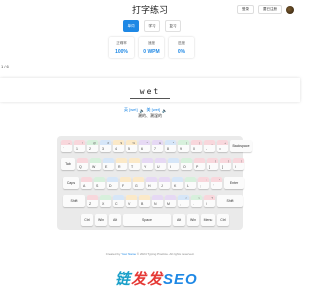 The width and height of the screenshot is (320, 300). What do you see at coordinates (209, 201) in the screenshot?
I see `key-symbol: ? /` at bounding box center [209, 201].